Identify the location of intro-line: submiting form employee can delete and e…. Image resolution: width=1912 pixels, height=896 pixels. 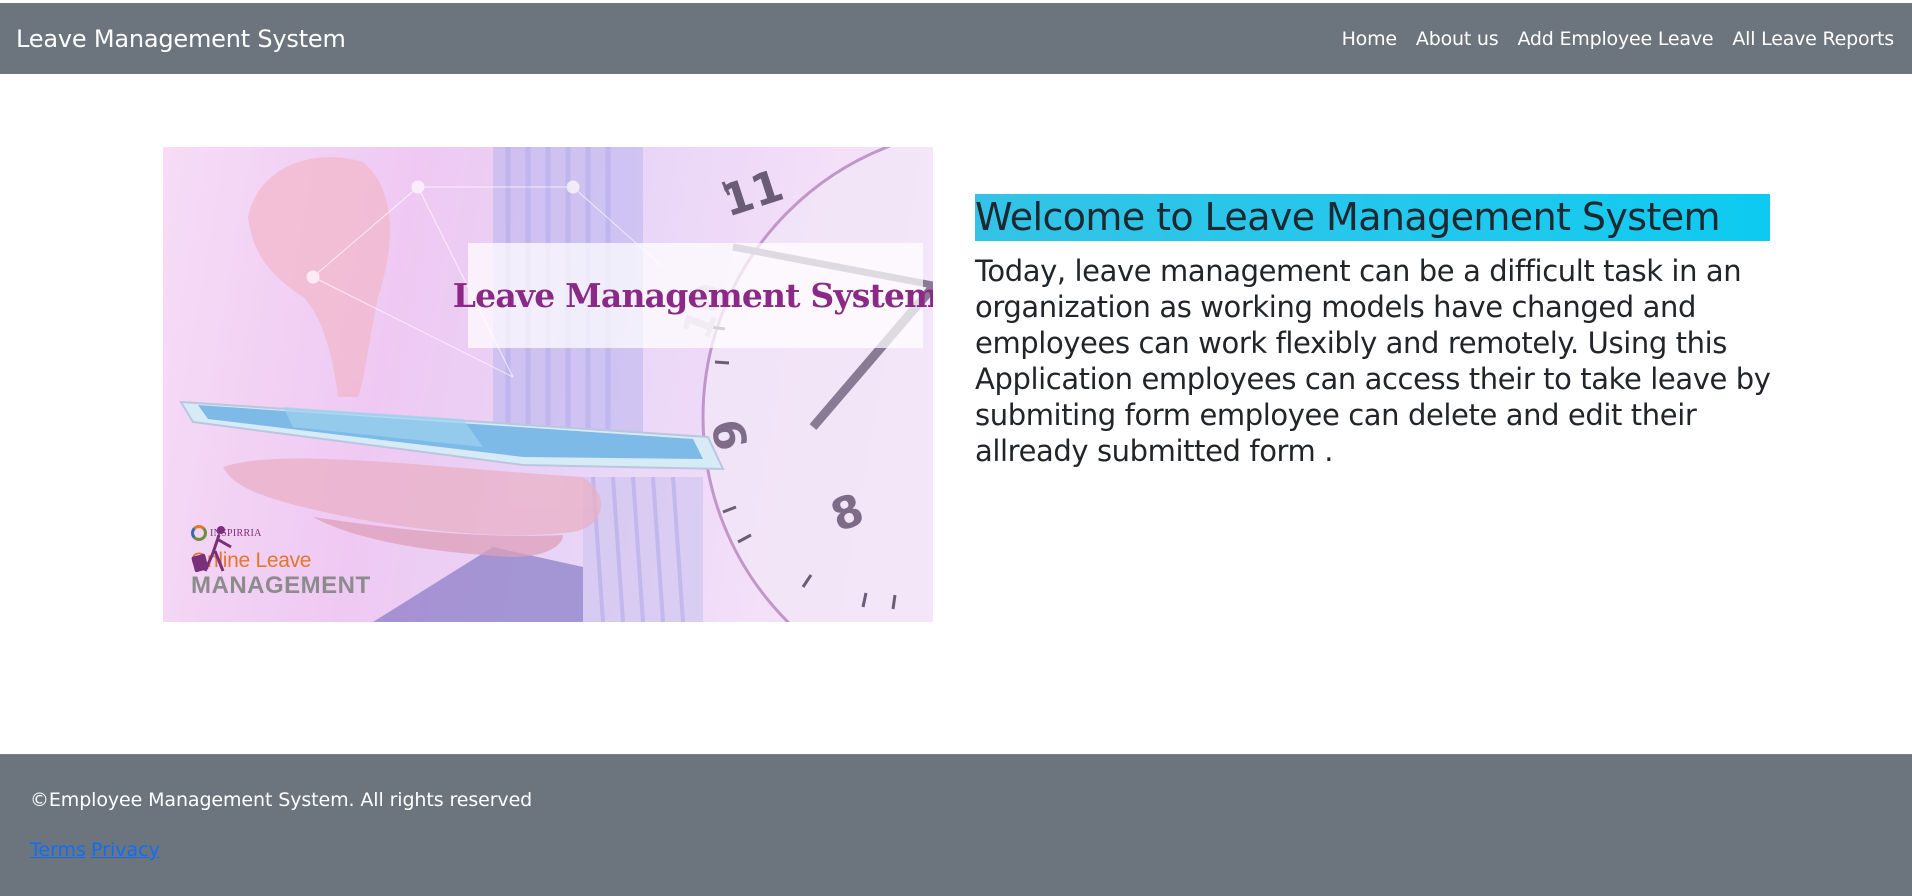
(1336, 415).